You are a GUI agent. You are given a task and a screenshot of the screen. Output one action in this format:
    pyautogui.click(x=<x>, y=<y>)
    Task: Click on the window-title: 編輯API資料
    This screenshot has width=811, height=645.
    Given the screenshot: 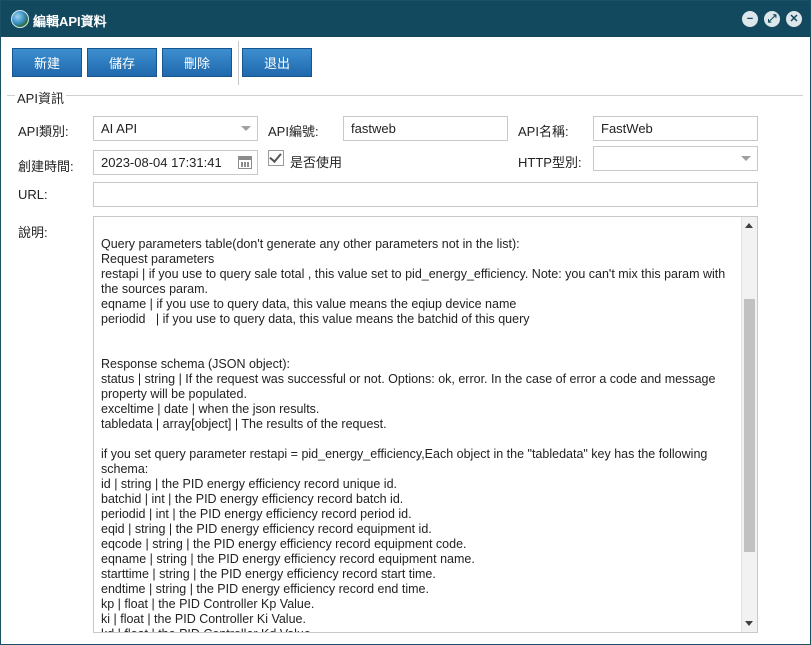 What is the action you would take?
    pyautogui.click(x=70, y=21)
    